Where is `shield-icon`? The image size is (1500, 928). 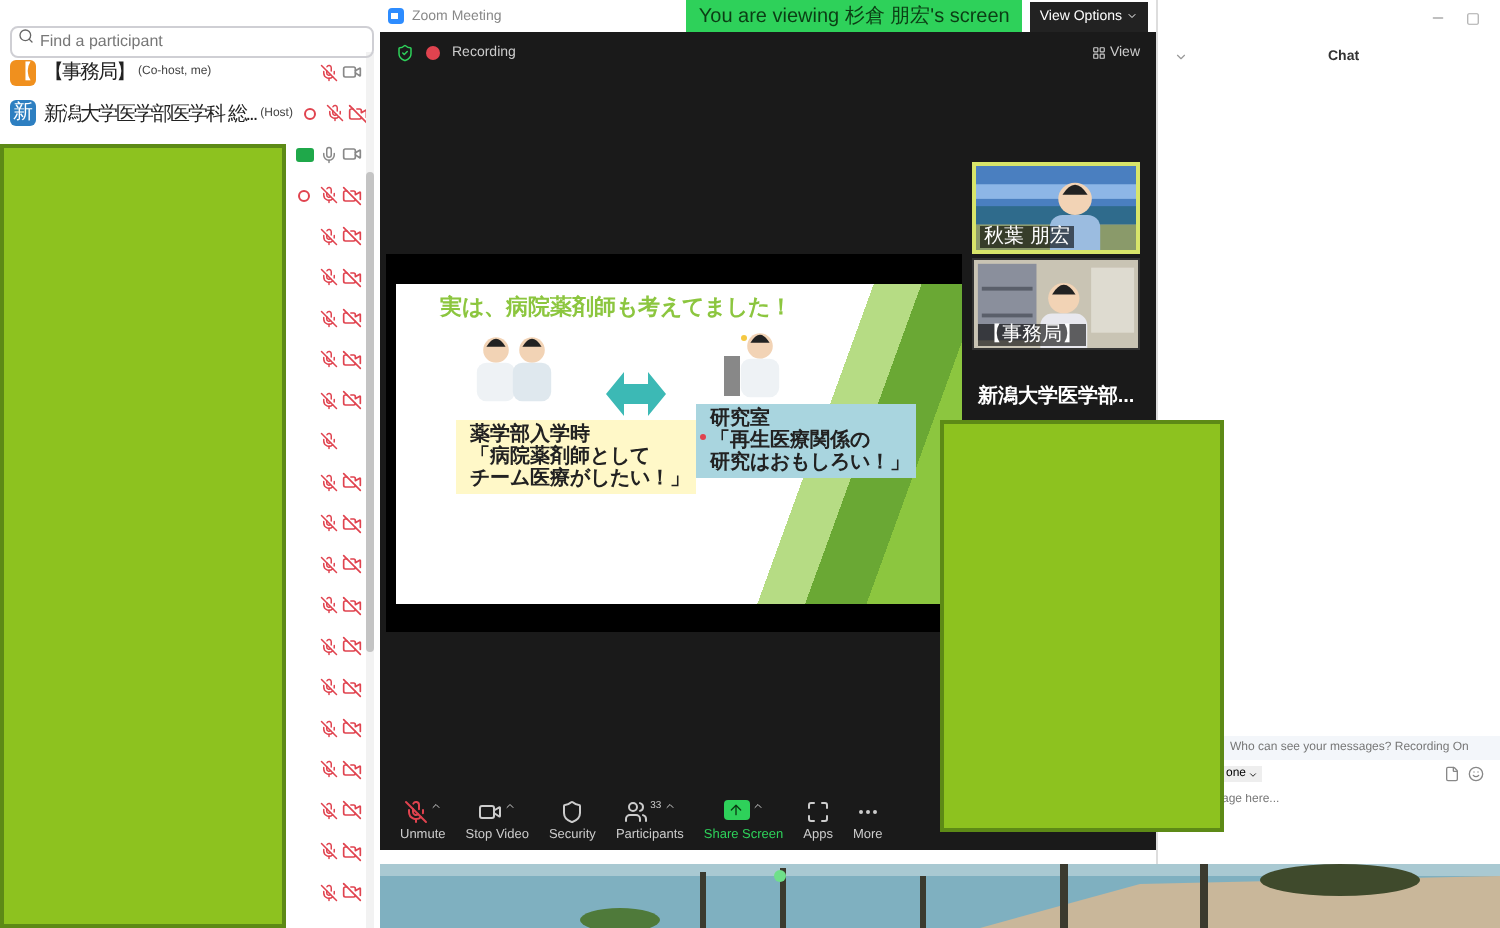 shield-icon is located at coordinates (572, 811).